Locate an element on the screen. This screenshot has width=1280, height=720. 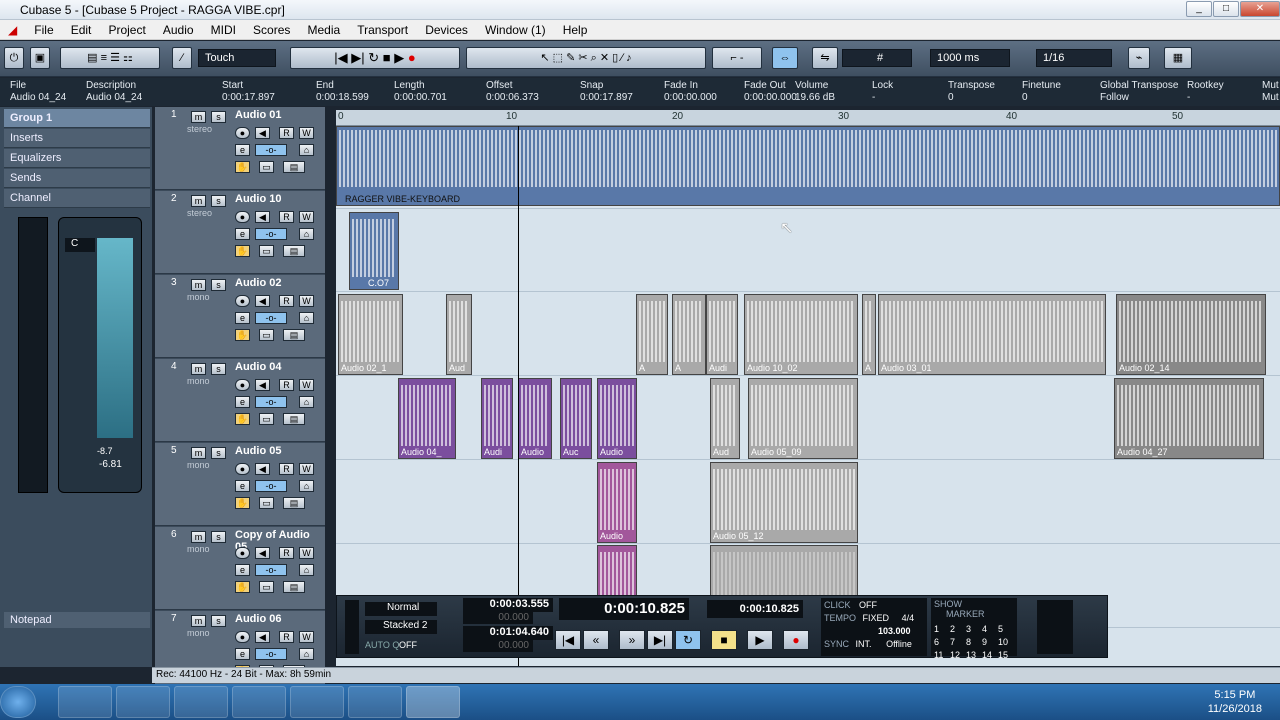
menu-transport: Transport is located at coordinates (382, 28).